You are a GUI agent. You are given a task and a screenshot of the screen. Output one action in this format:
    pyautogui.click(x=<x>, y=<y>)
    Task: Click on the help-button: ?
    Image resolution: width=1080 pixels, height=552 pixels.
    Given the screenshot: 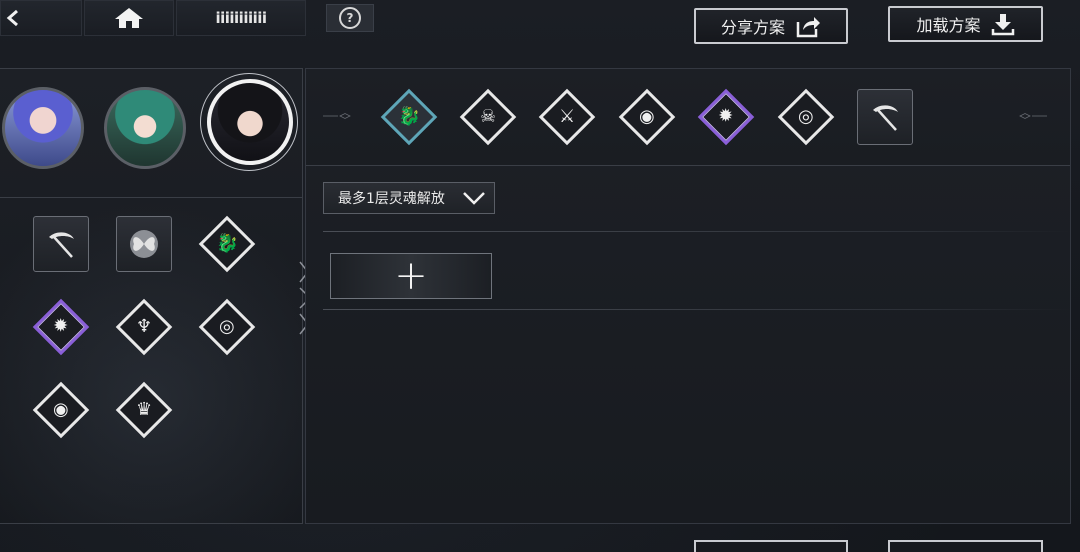 What is the action you would take?
    pyautogui.click(x=350, y=18)
    